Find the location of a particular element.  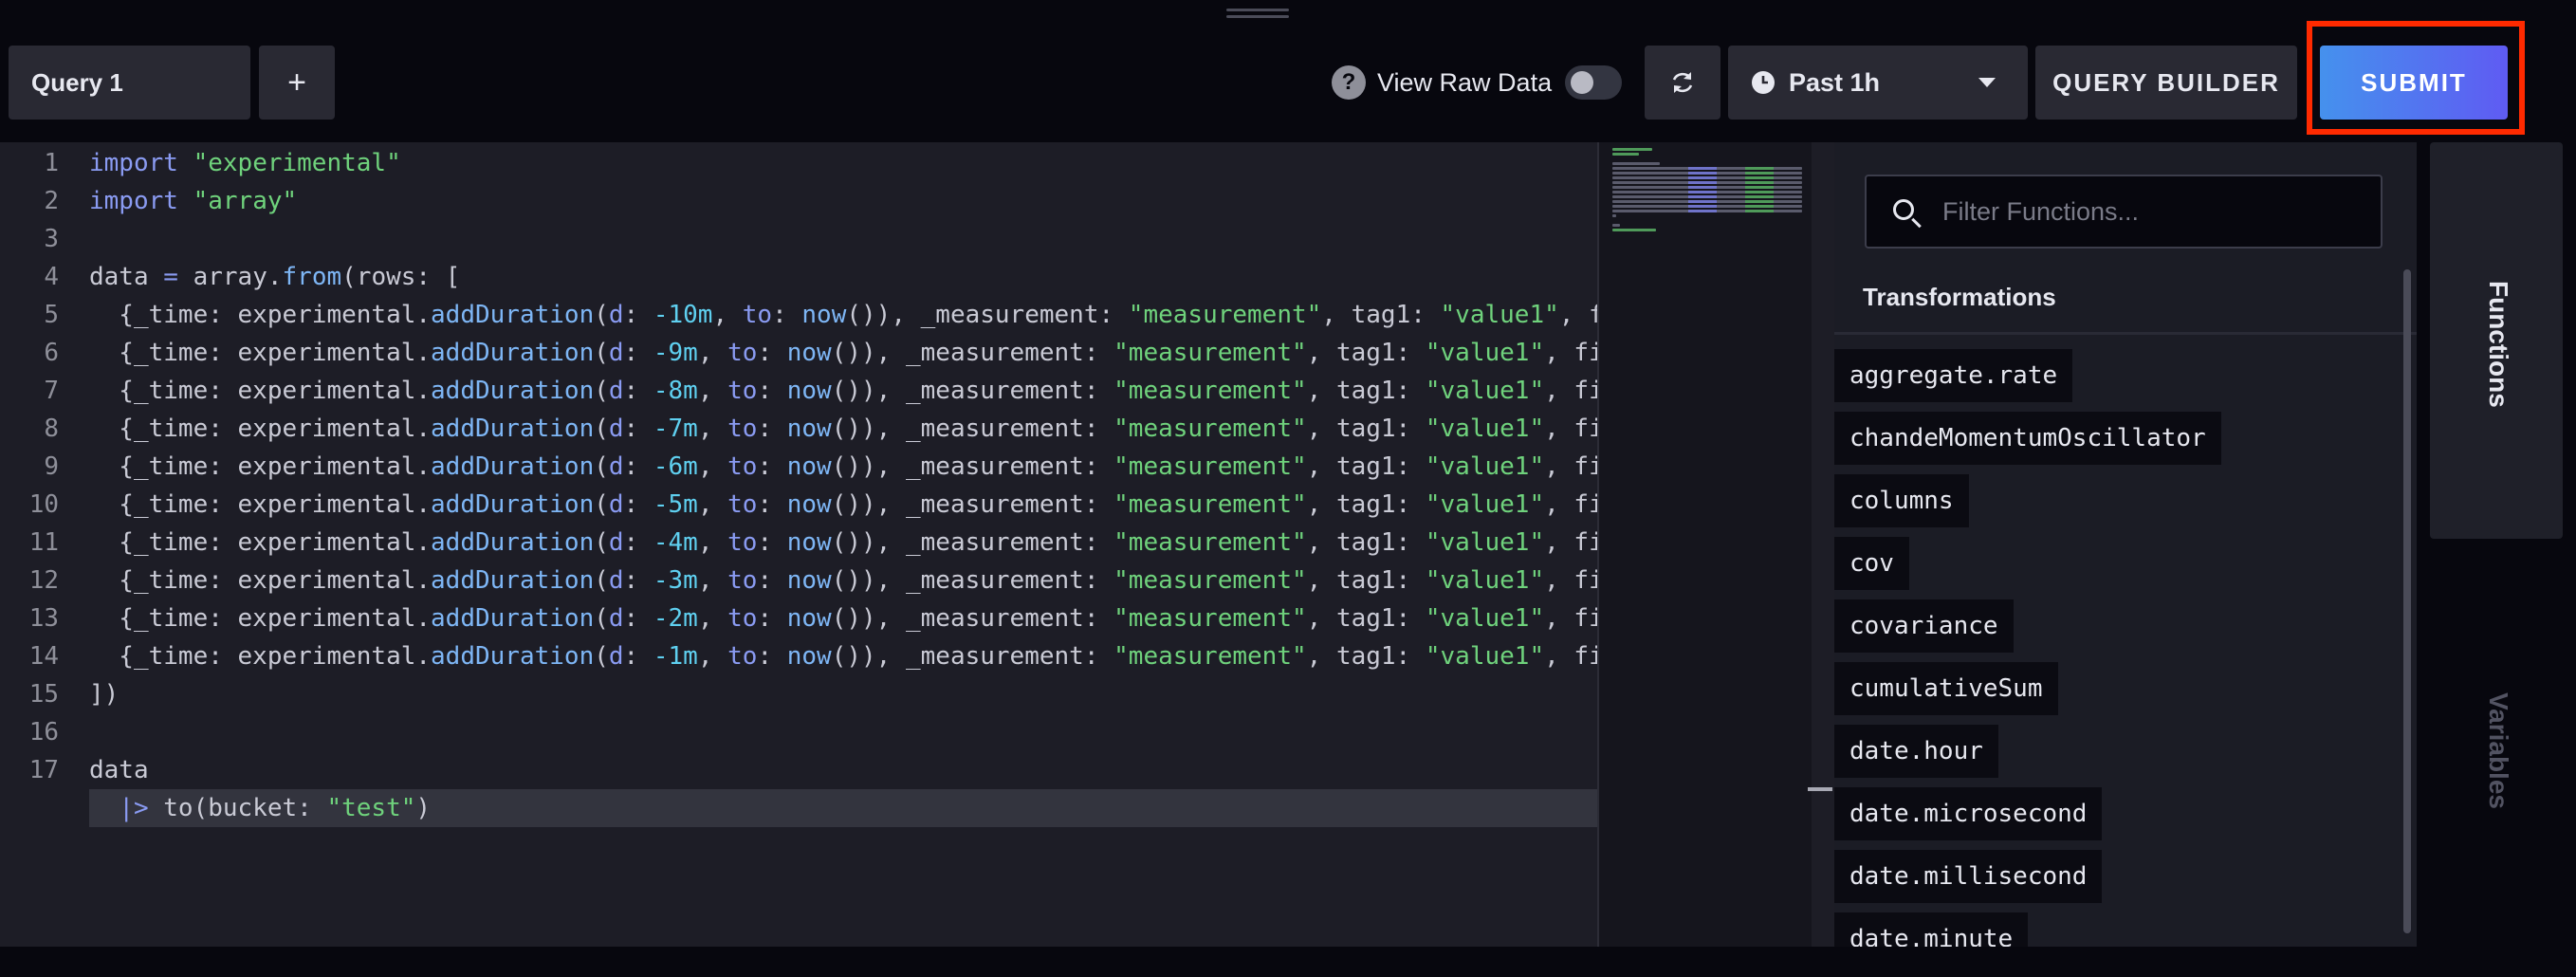

code-line: 4 data = array.from(rows: [ is located at coordinates (799, 277).